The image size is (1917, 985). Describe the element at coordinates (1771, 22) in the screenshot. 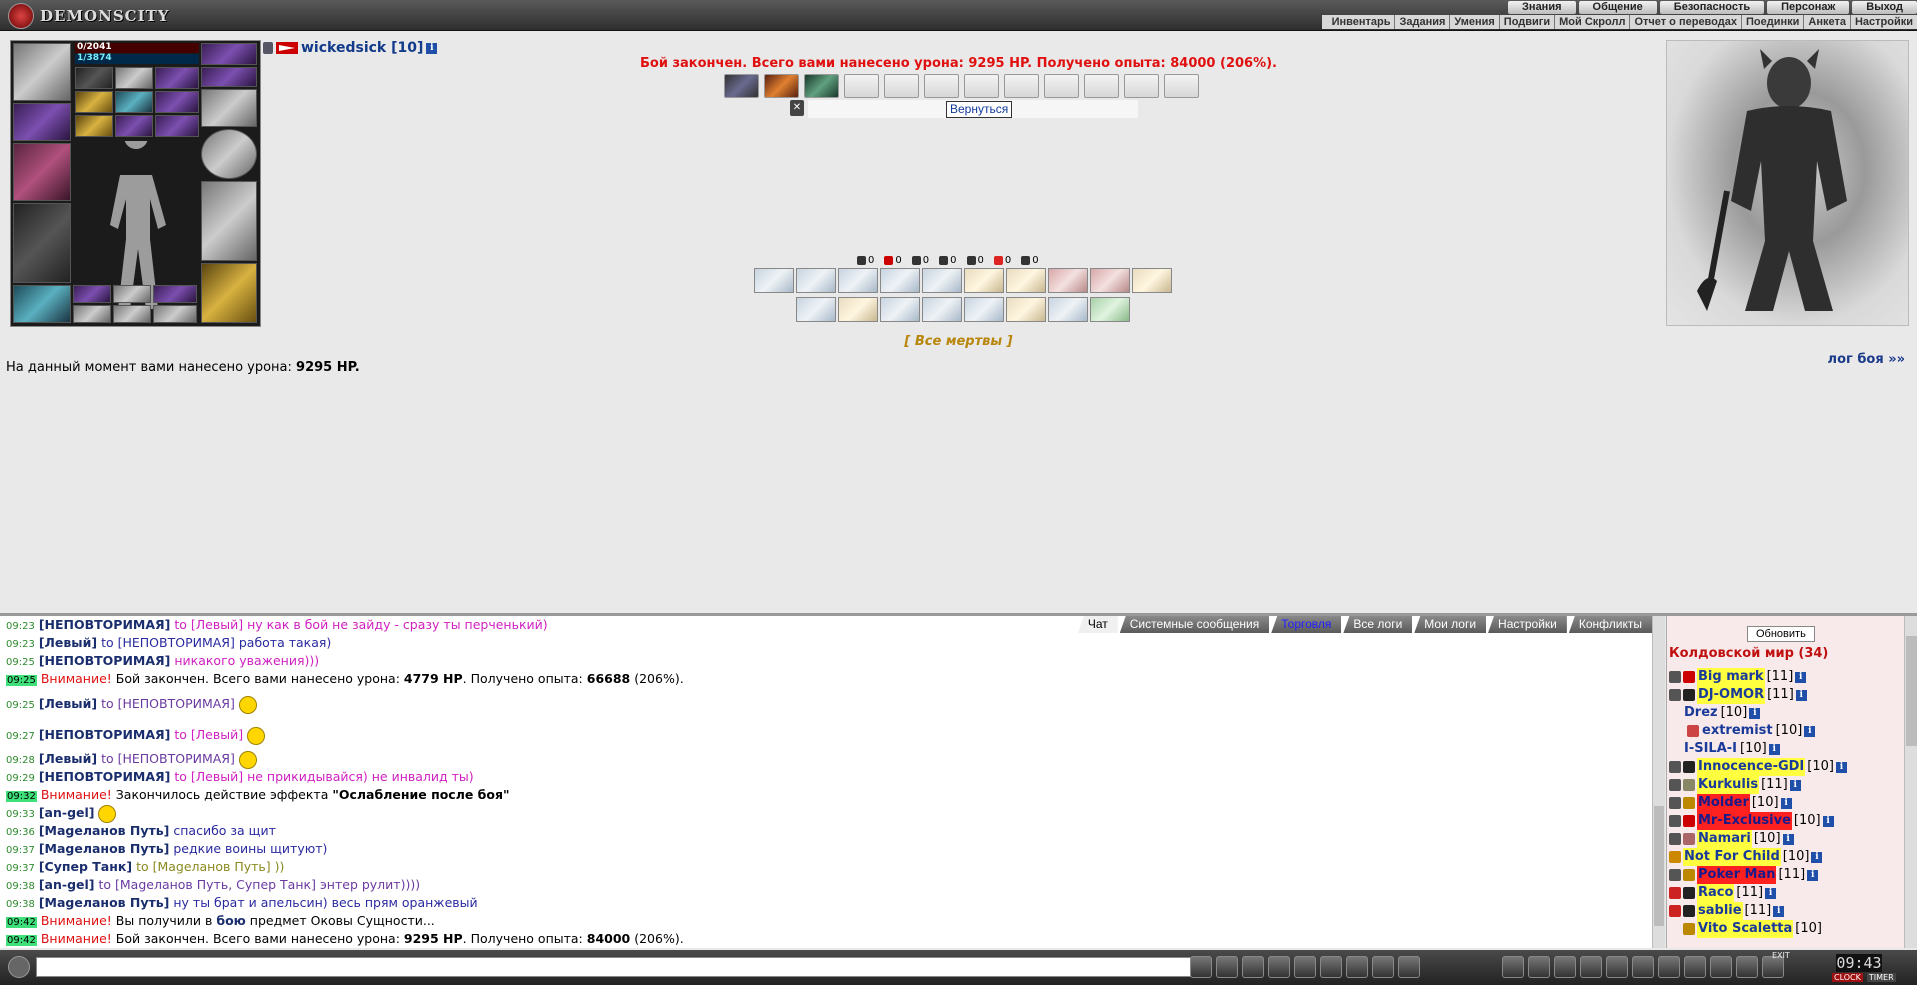

I see `submenu-duels: Поединки` at that location.